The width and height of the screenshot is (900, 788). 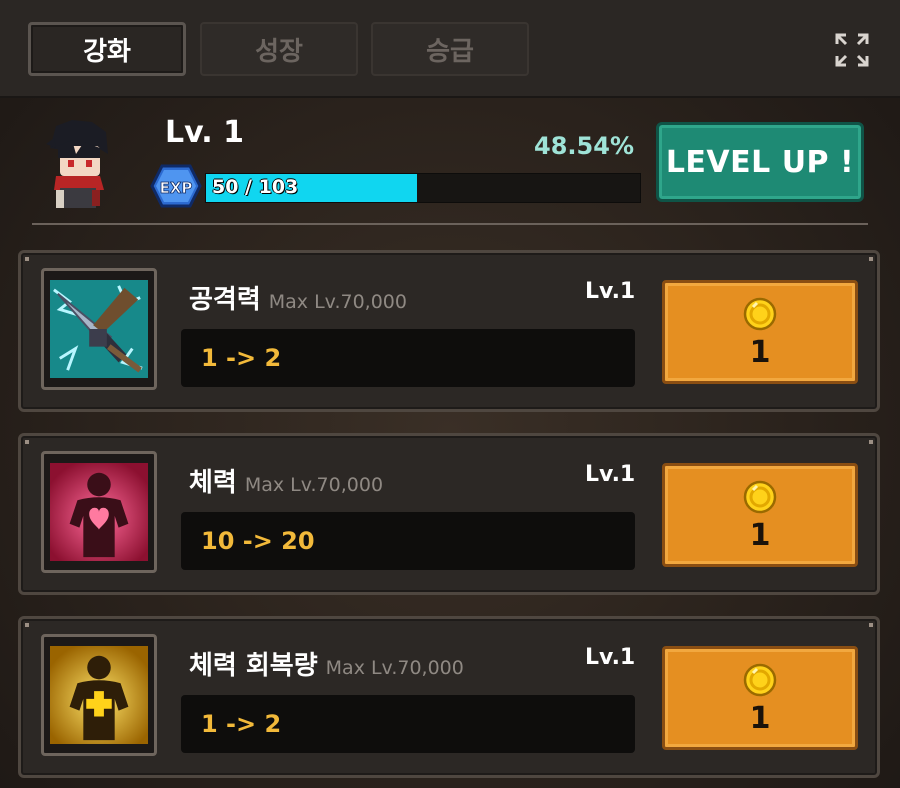 What do you see at coordinates (99, 695) in the screenshot?
I see `health-regen-icon` at bounding box center [99, 695].